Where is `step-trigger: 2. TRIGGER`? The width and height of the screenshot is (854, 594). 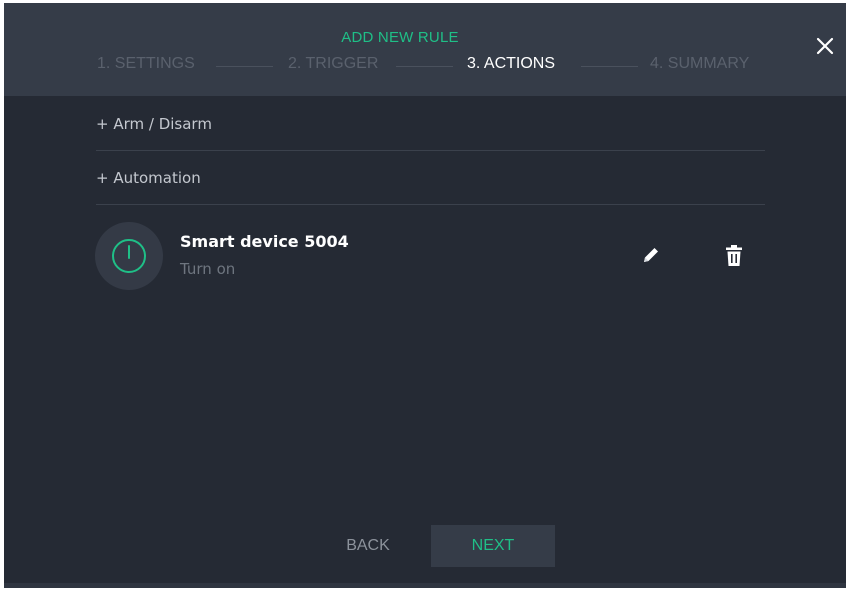
step-trigger: 2. TRIGGER is located at coordinates (333, 63).